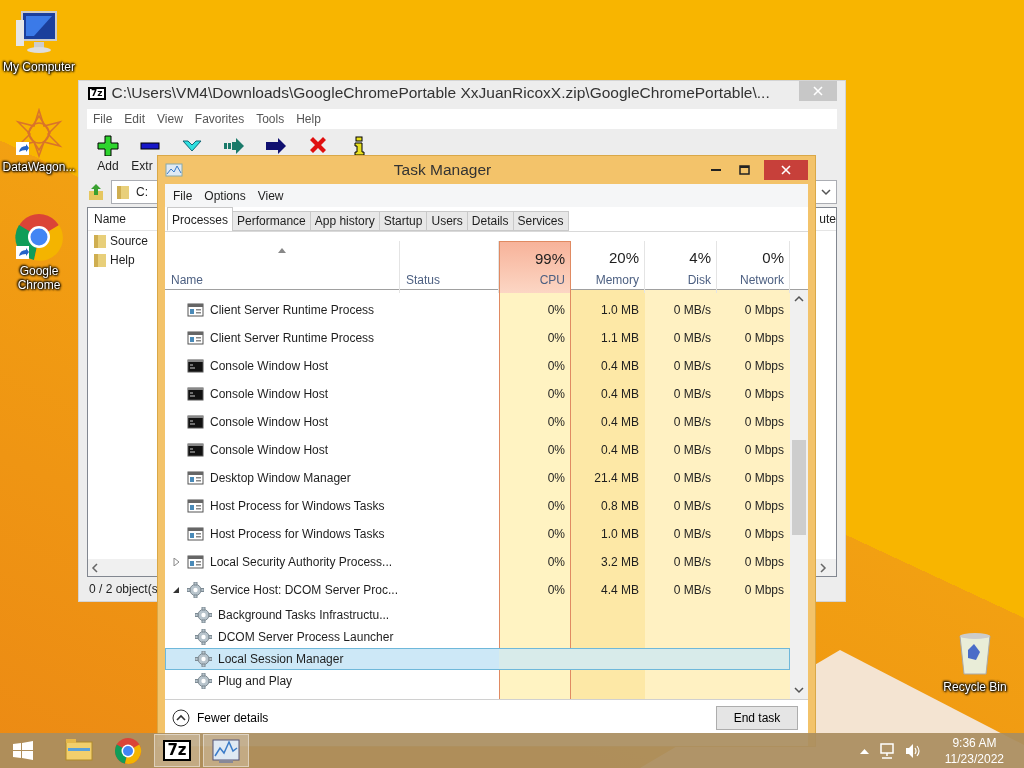 The width and height of the screenshot is (1024, 768). I want to click on up-folder-icon, so click(96, 192).